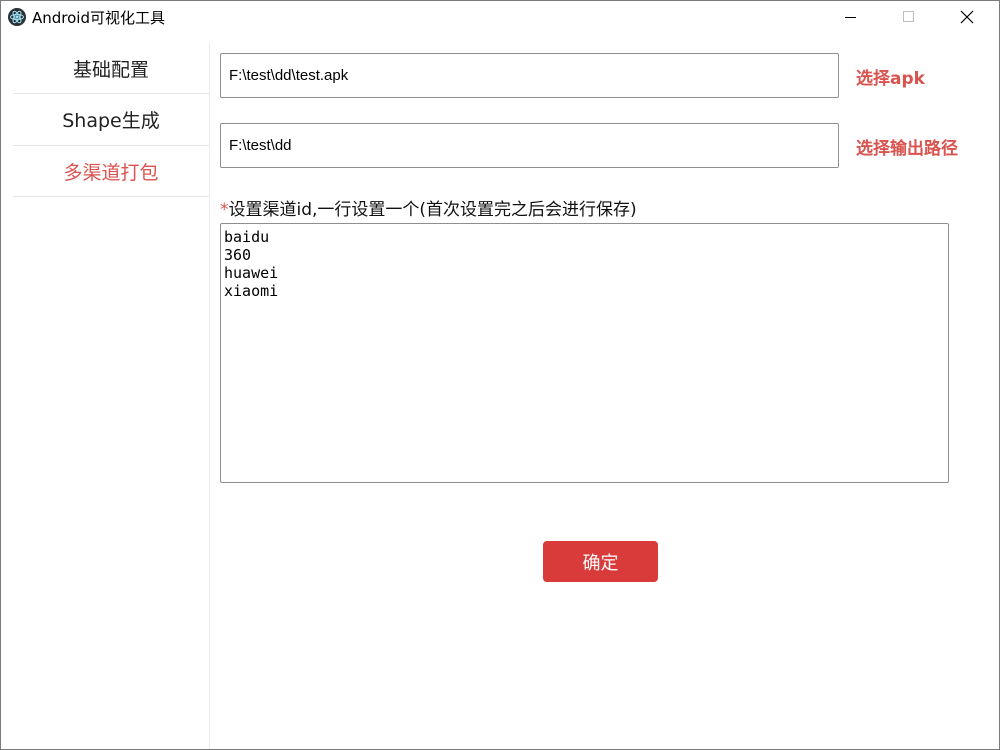 This screenshot has height=750, width=1000. Describe the element at coordinates (600, 561) in the screenshot. I see `confirm-button: 确定` at that location.